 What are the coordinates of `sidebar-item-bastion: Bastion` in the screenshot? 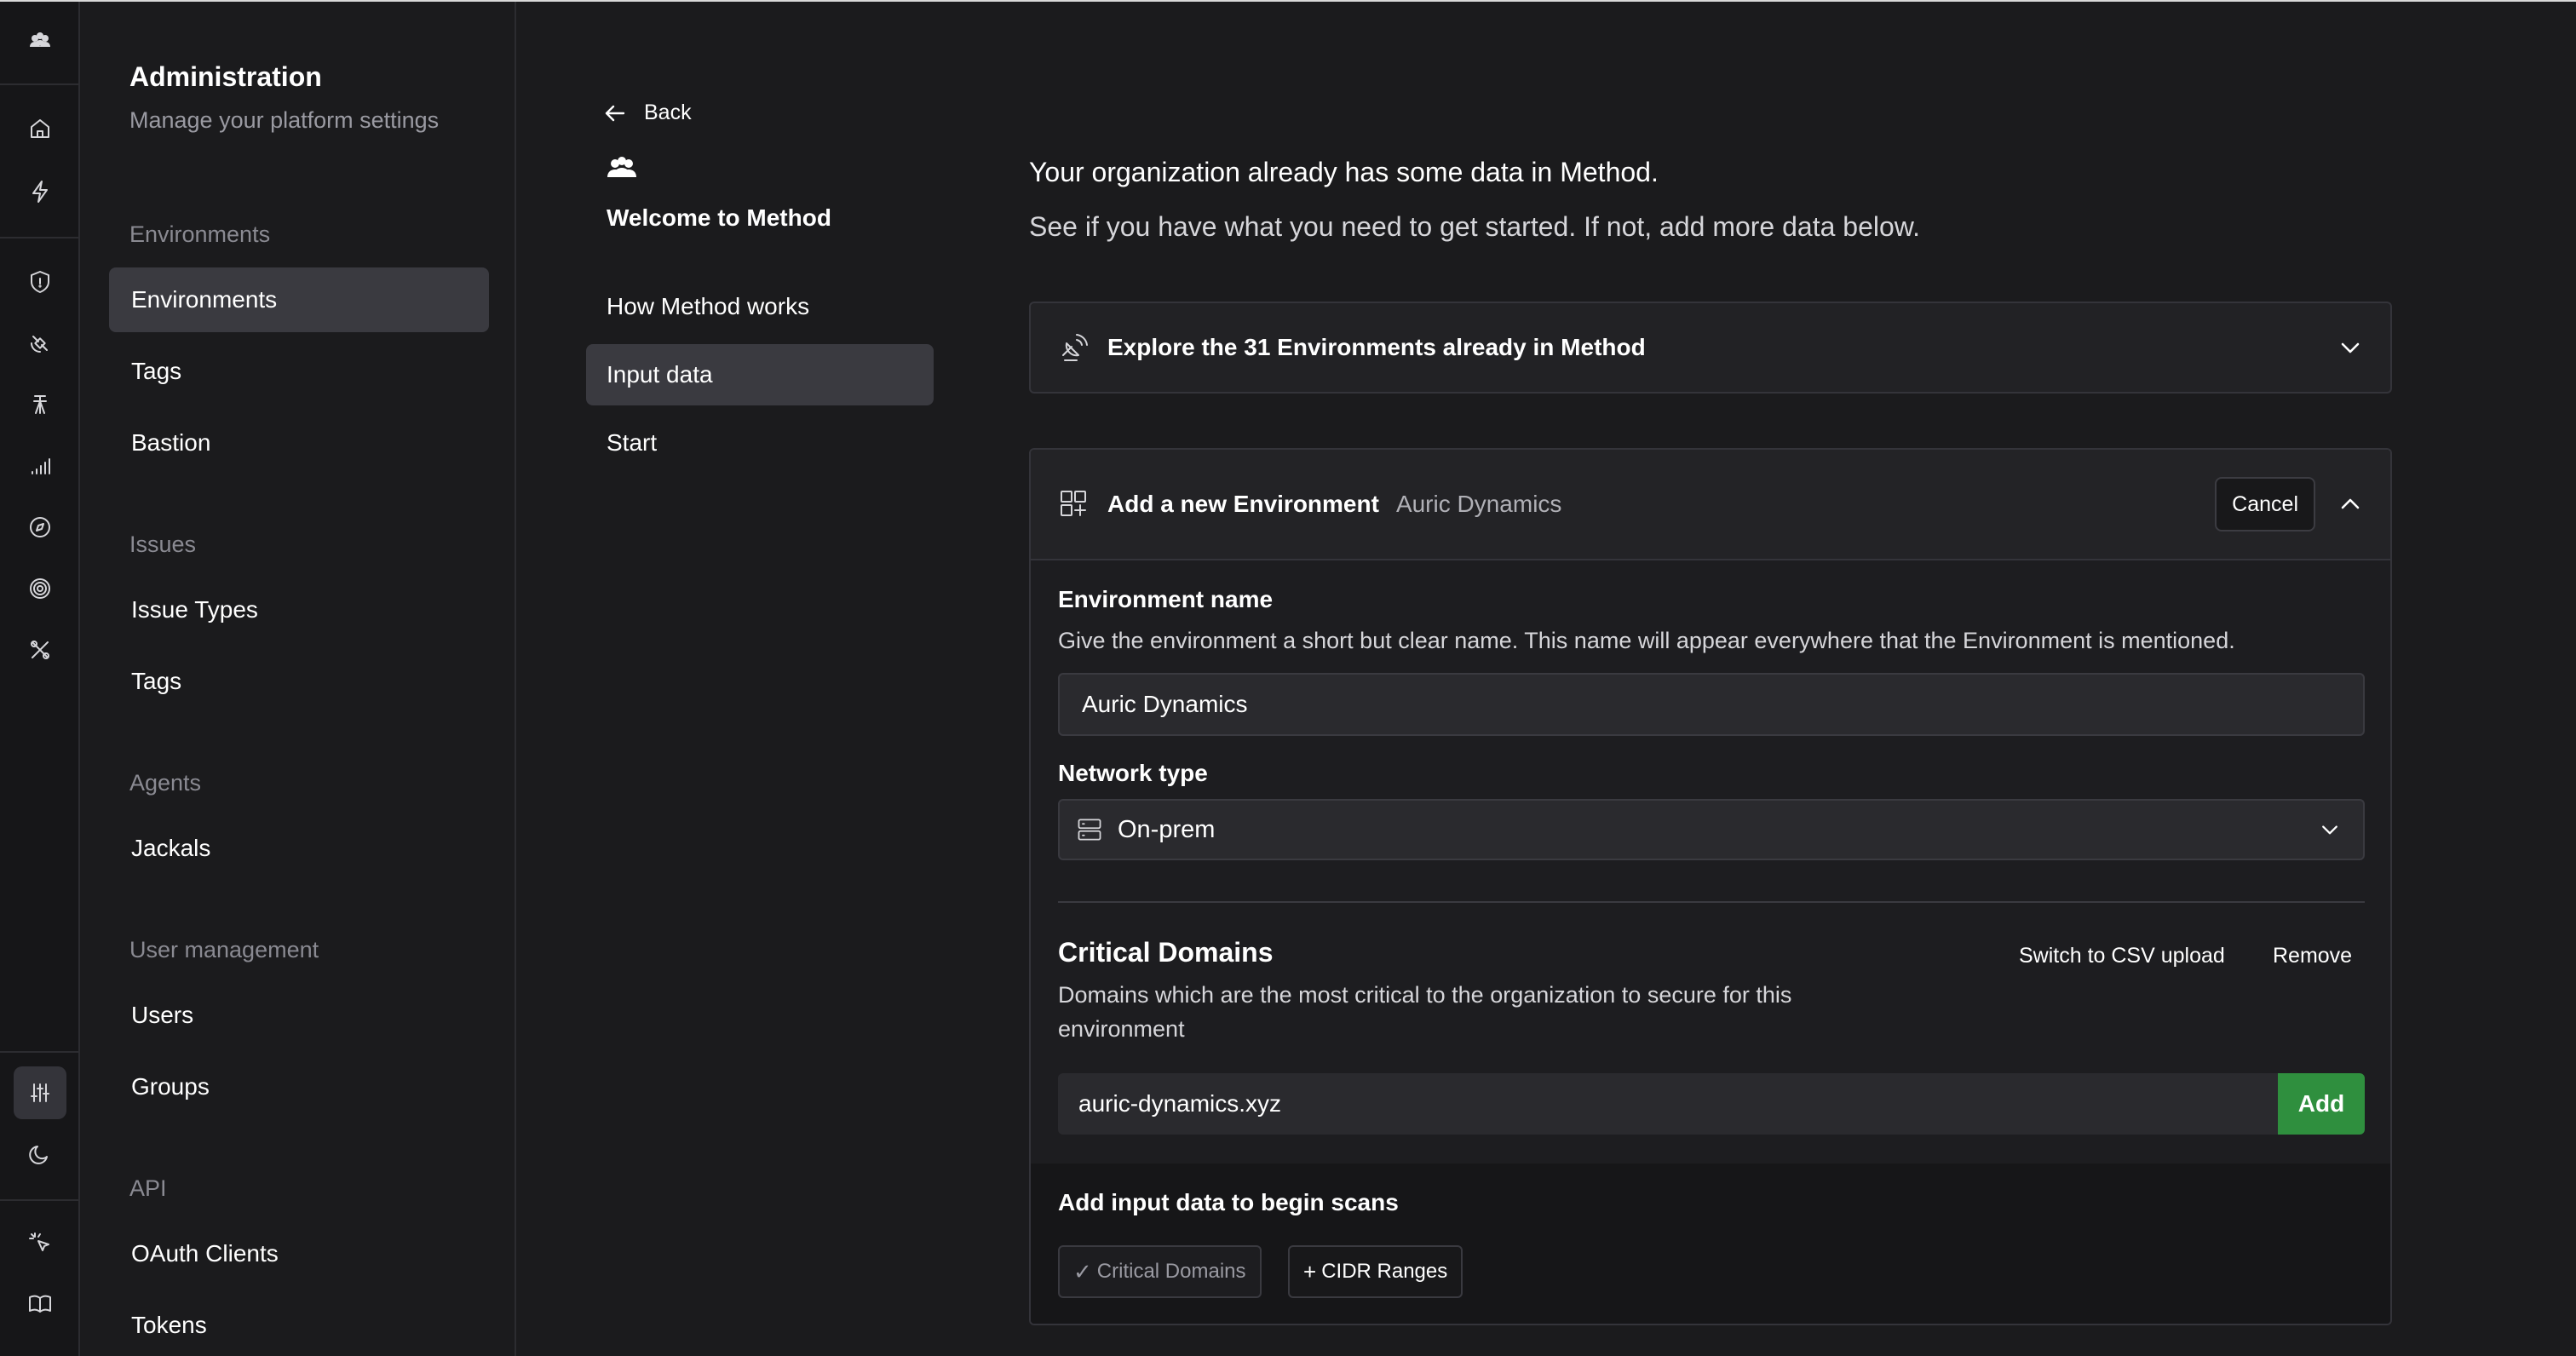 It's located at (299, 443).